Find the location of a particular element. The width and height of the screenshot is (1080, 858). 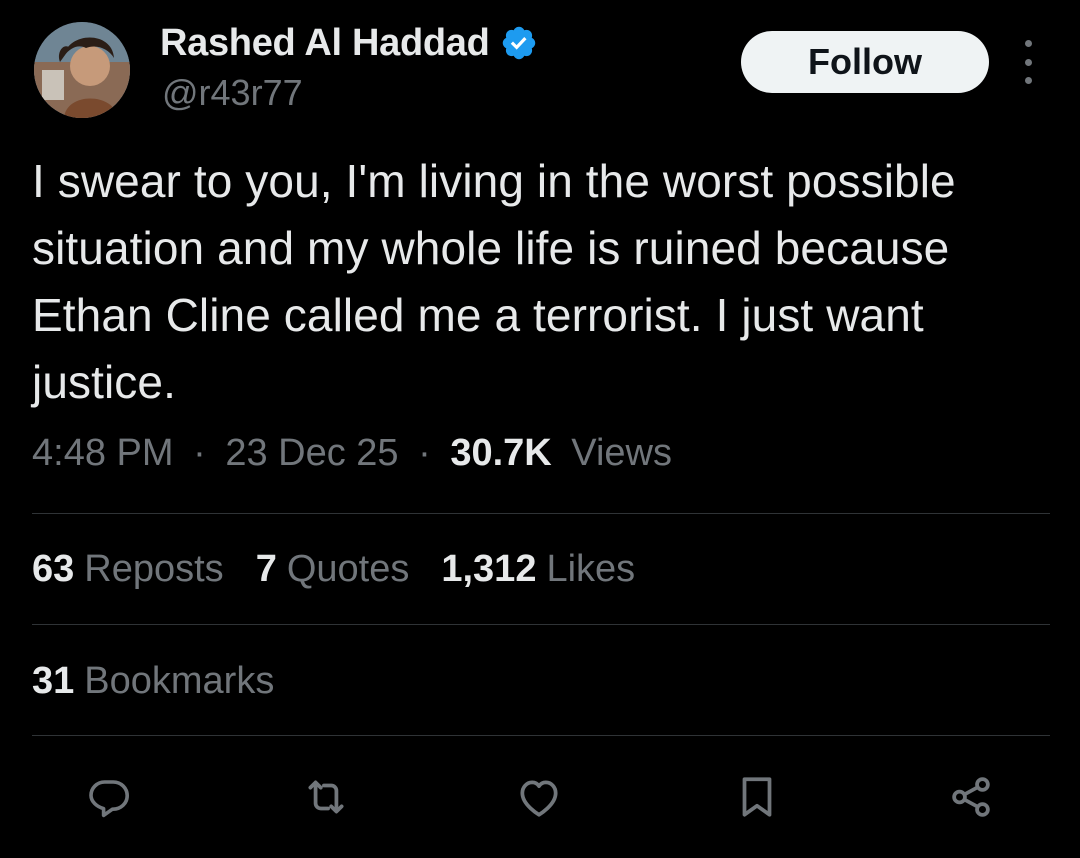

more-options-icon is located at coordinates (1028, 62).